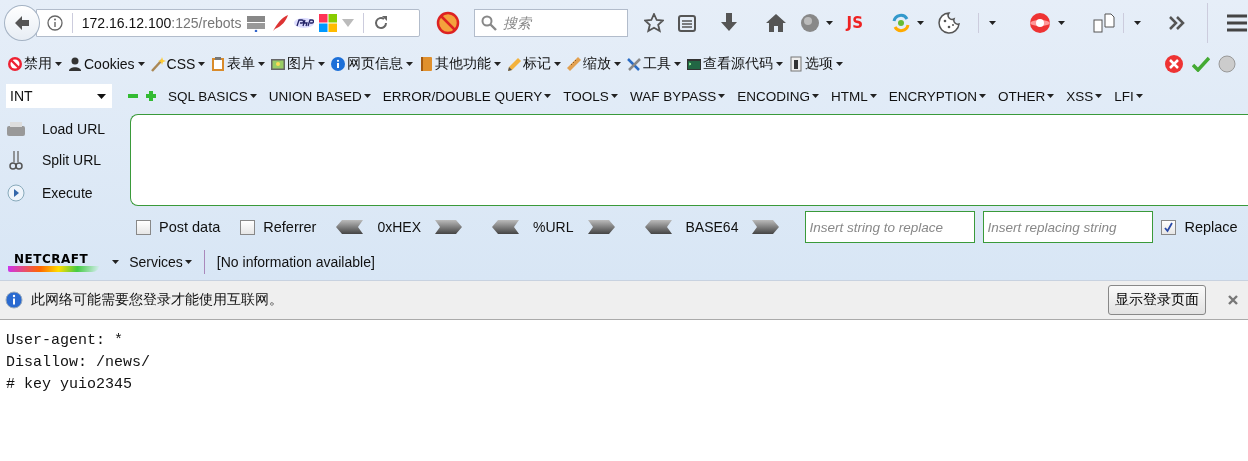 The height and width of the screenshot is (461, 1248). Describe the element at coordinates (70, 385) in the screenshot. I see `text-line: # key yuio2345` at that location.